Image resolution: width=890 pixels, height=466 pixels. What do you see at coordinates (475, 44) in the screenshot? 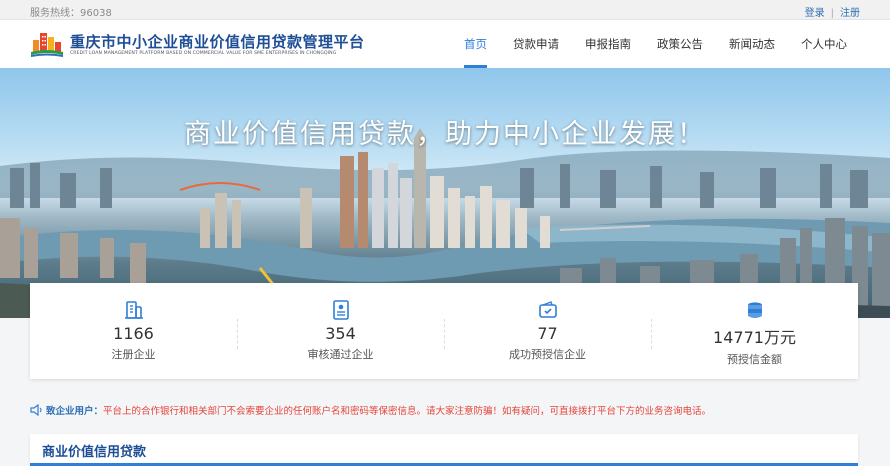
I see `nav-item-home: 首页` at bounding box center [475, 44].